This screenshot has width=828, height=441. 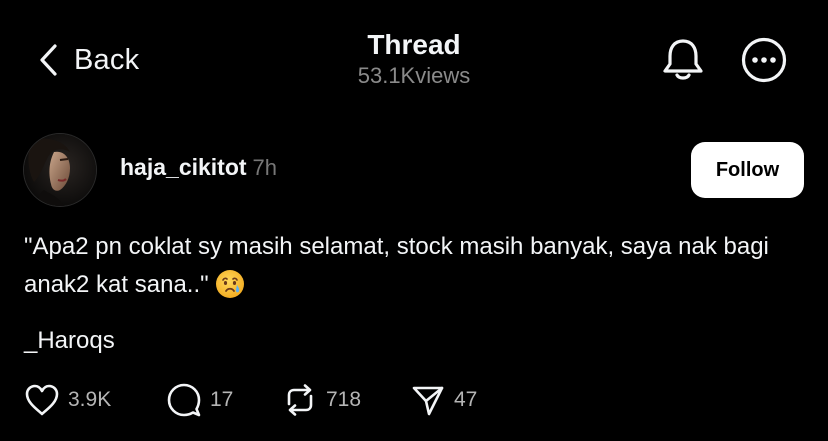 I want to click on action-bar: 3.9K 17 718 47, so click(x=414, y=400).